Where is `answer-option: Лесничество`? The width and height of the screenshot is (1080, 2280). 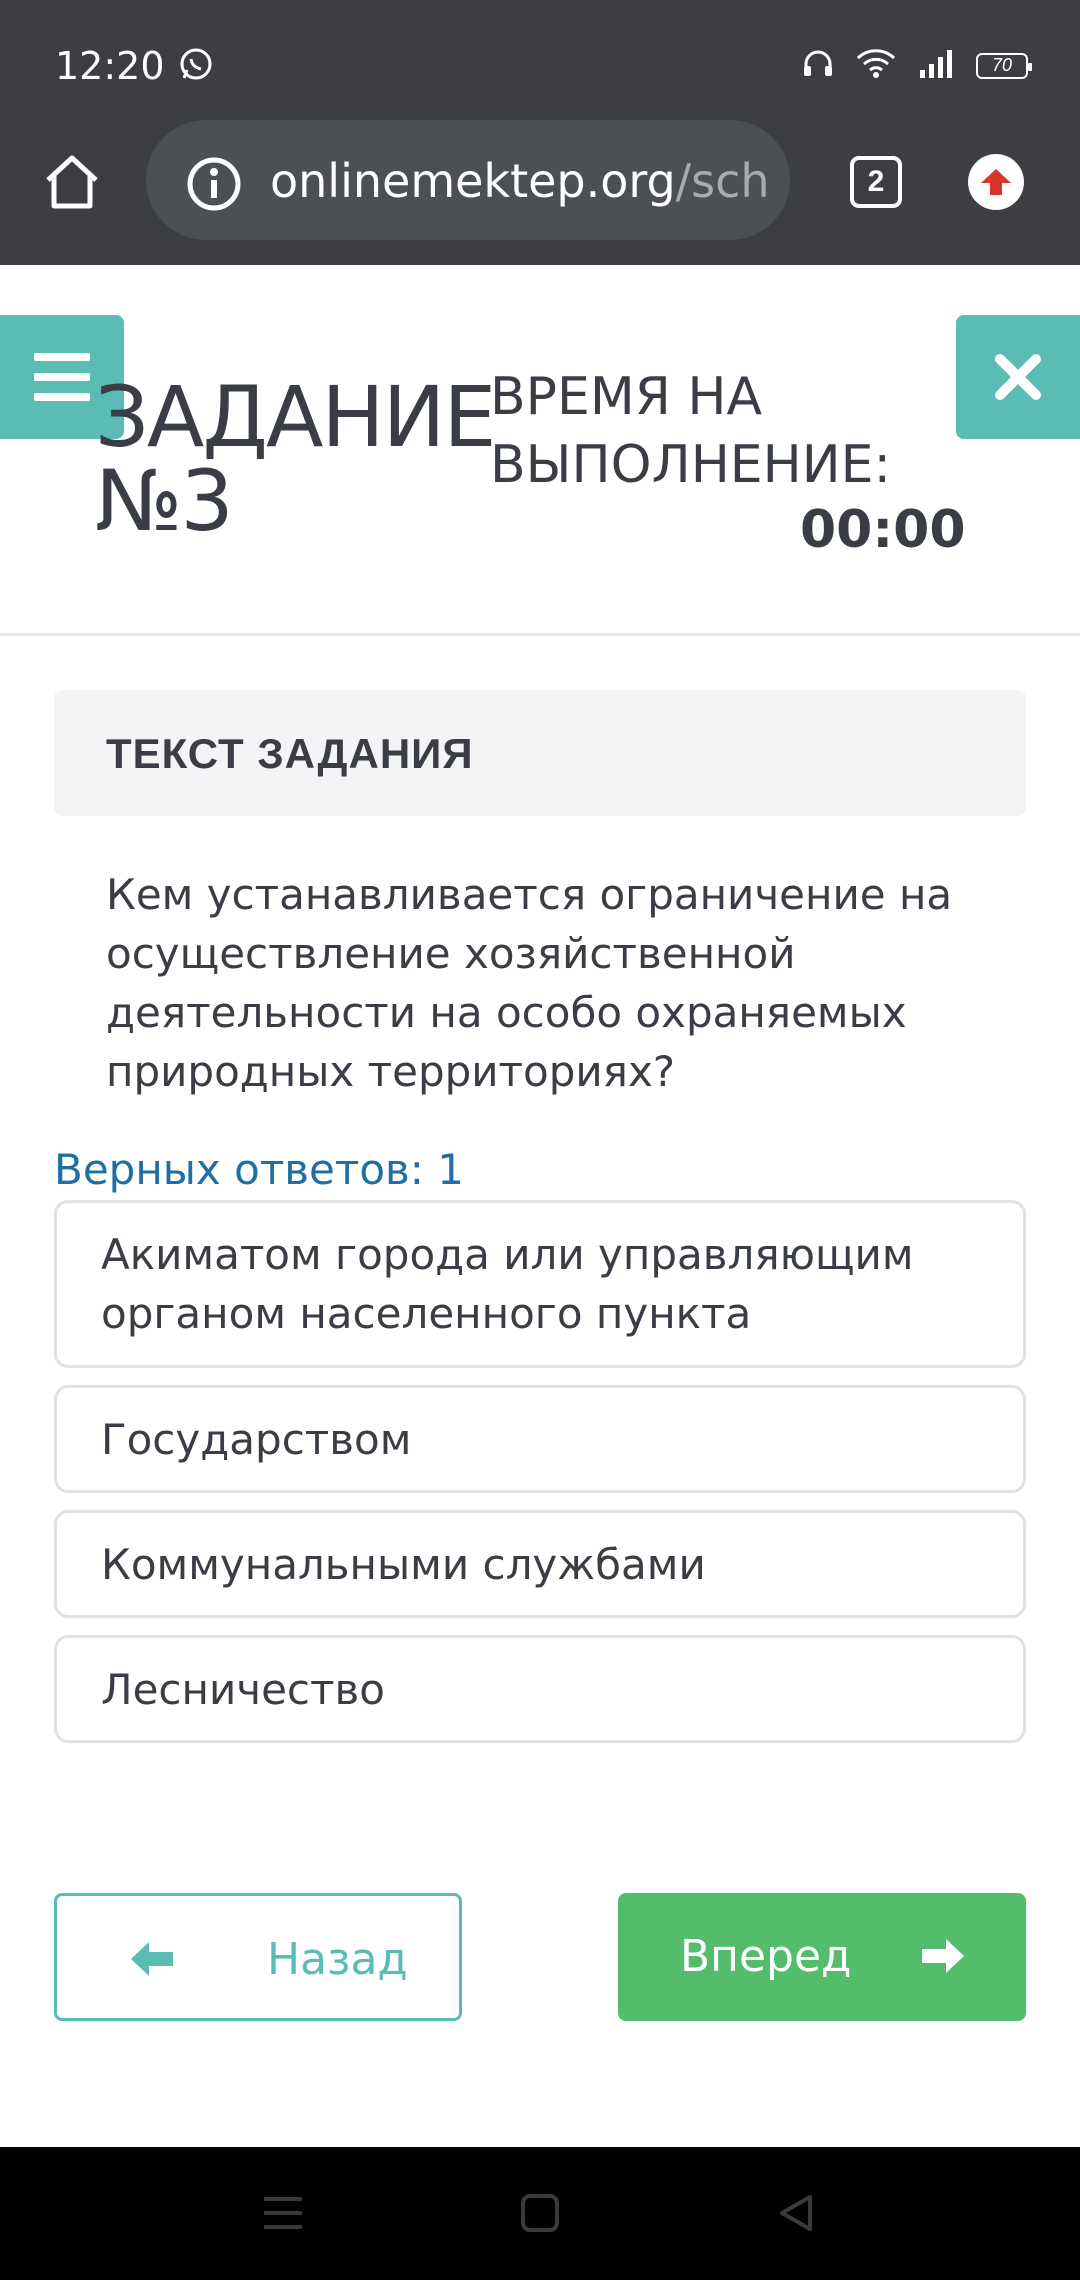
answer-option: Лесничество is located at coordinates (540, 1689).